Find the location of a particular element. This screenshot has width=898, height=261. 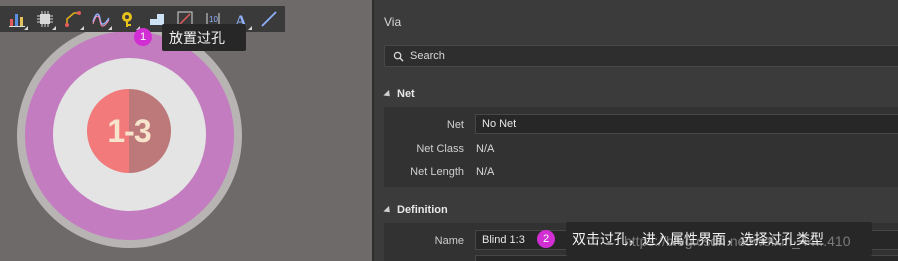

panel-title: Via is located at coordinates (393, 22).